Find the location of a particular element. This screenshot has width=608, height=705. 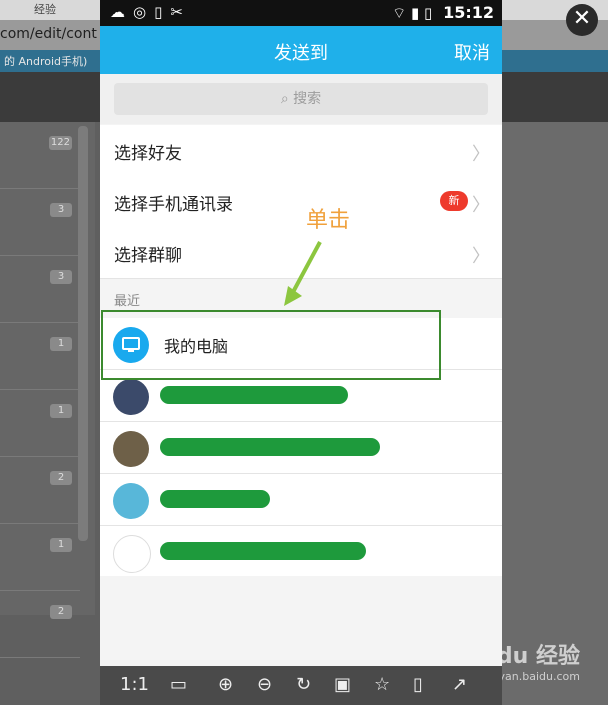

page-title: 发送到 is located at coordinates (301, 53).